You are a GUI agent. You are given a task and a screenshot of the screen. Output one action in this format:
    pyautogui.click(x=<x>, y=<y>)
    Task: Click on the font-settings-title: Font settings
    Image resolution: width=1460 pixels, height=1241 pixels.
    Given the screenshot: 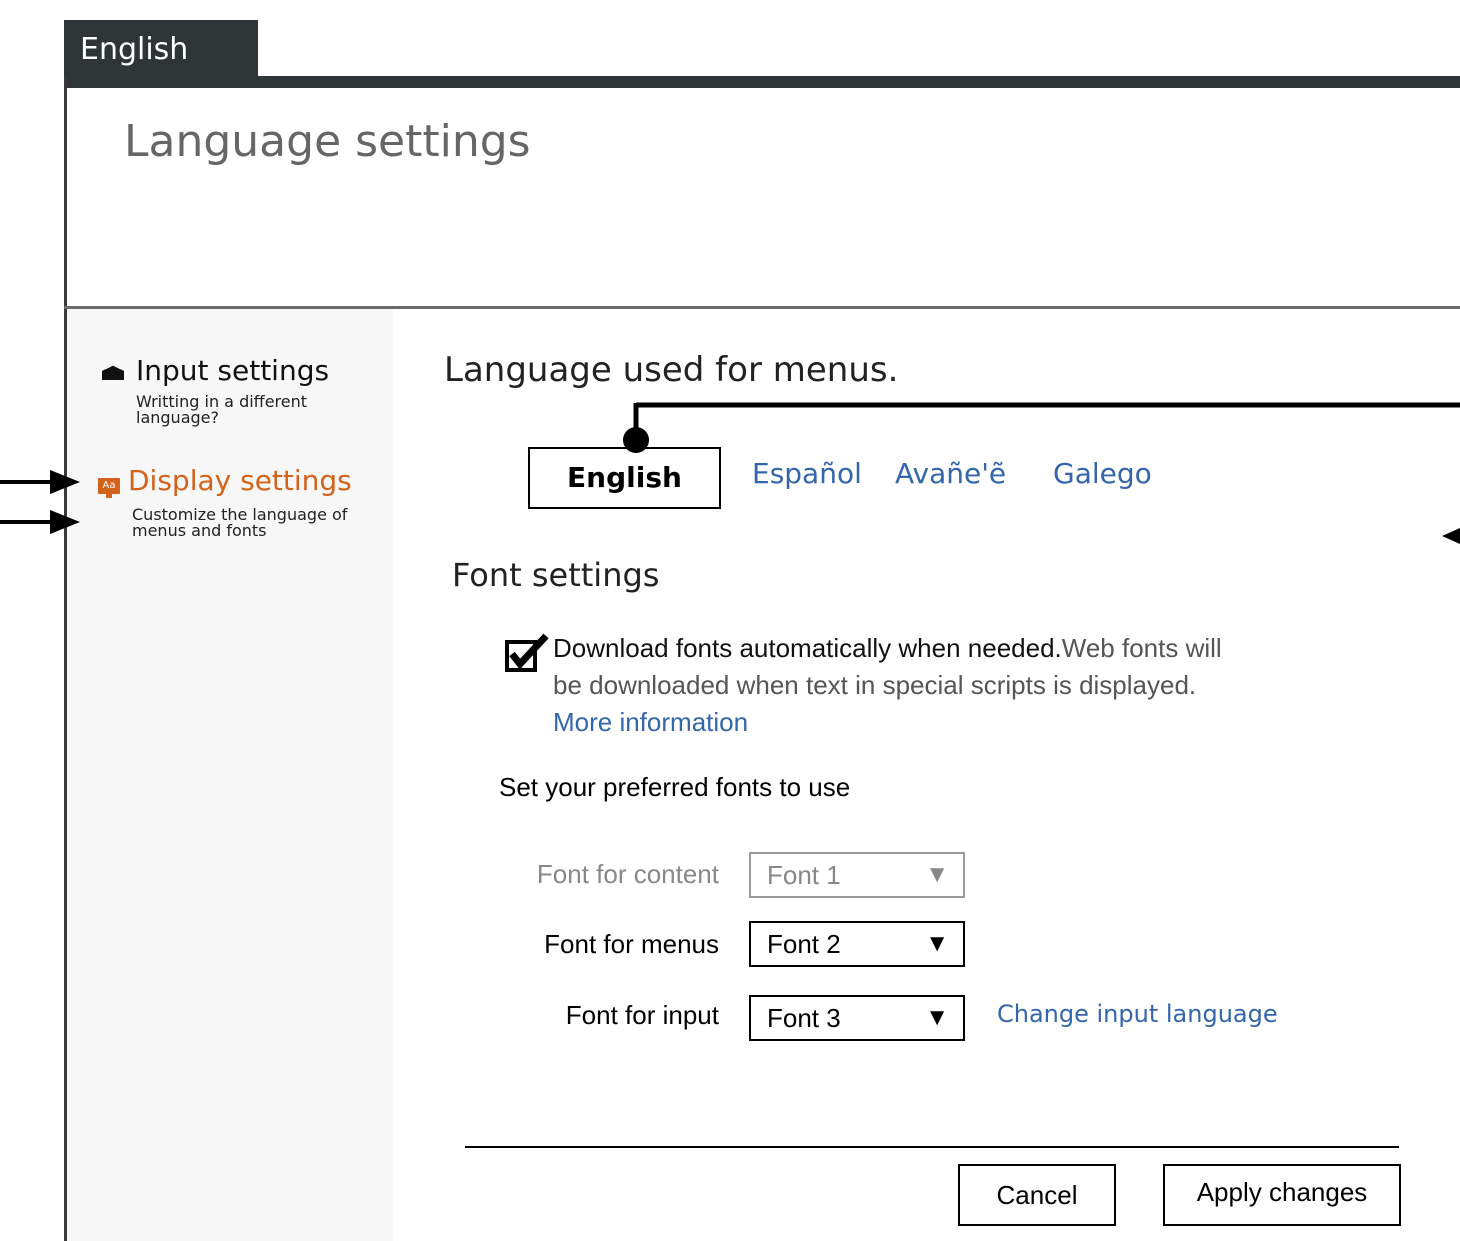 What is the action you would take?
    pyautogui.click(x=556, y=575)
    